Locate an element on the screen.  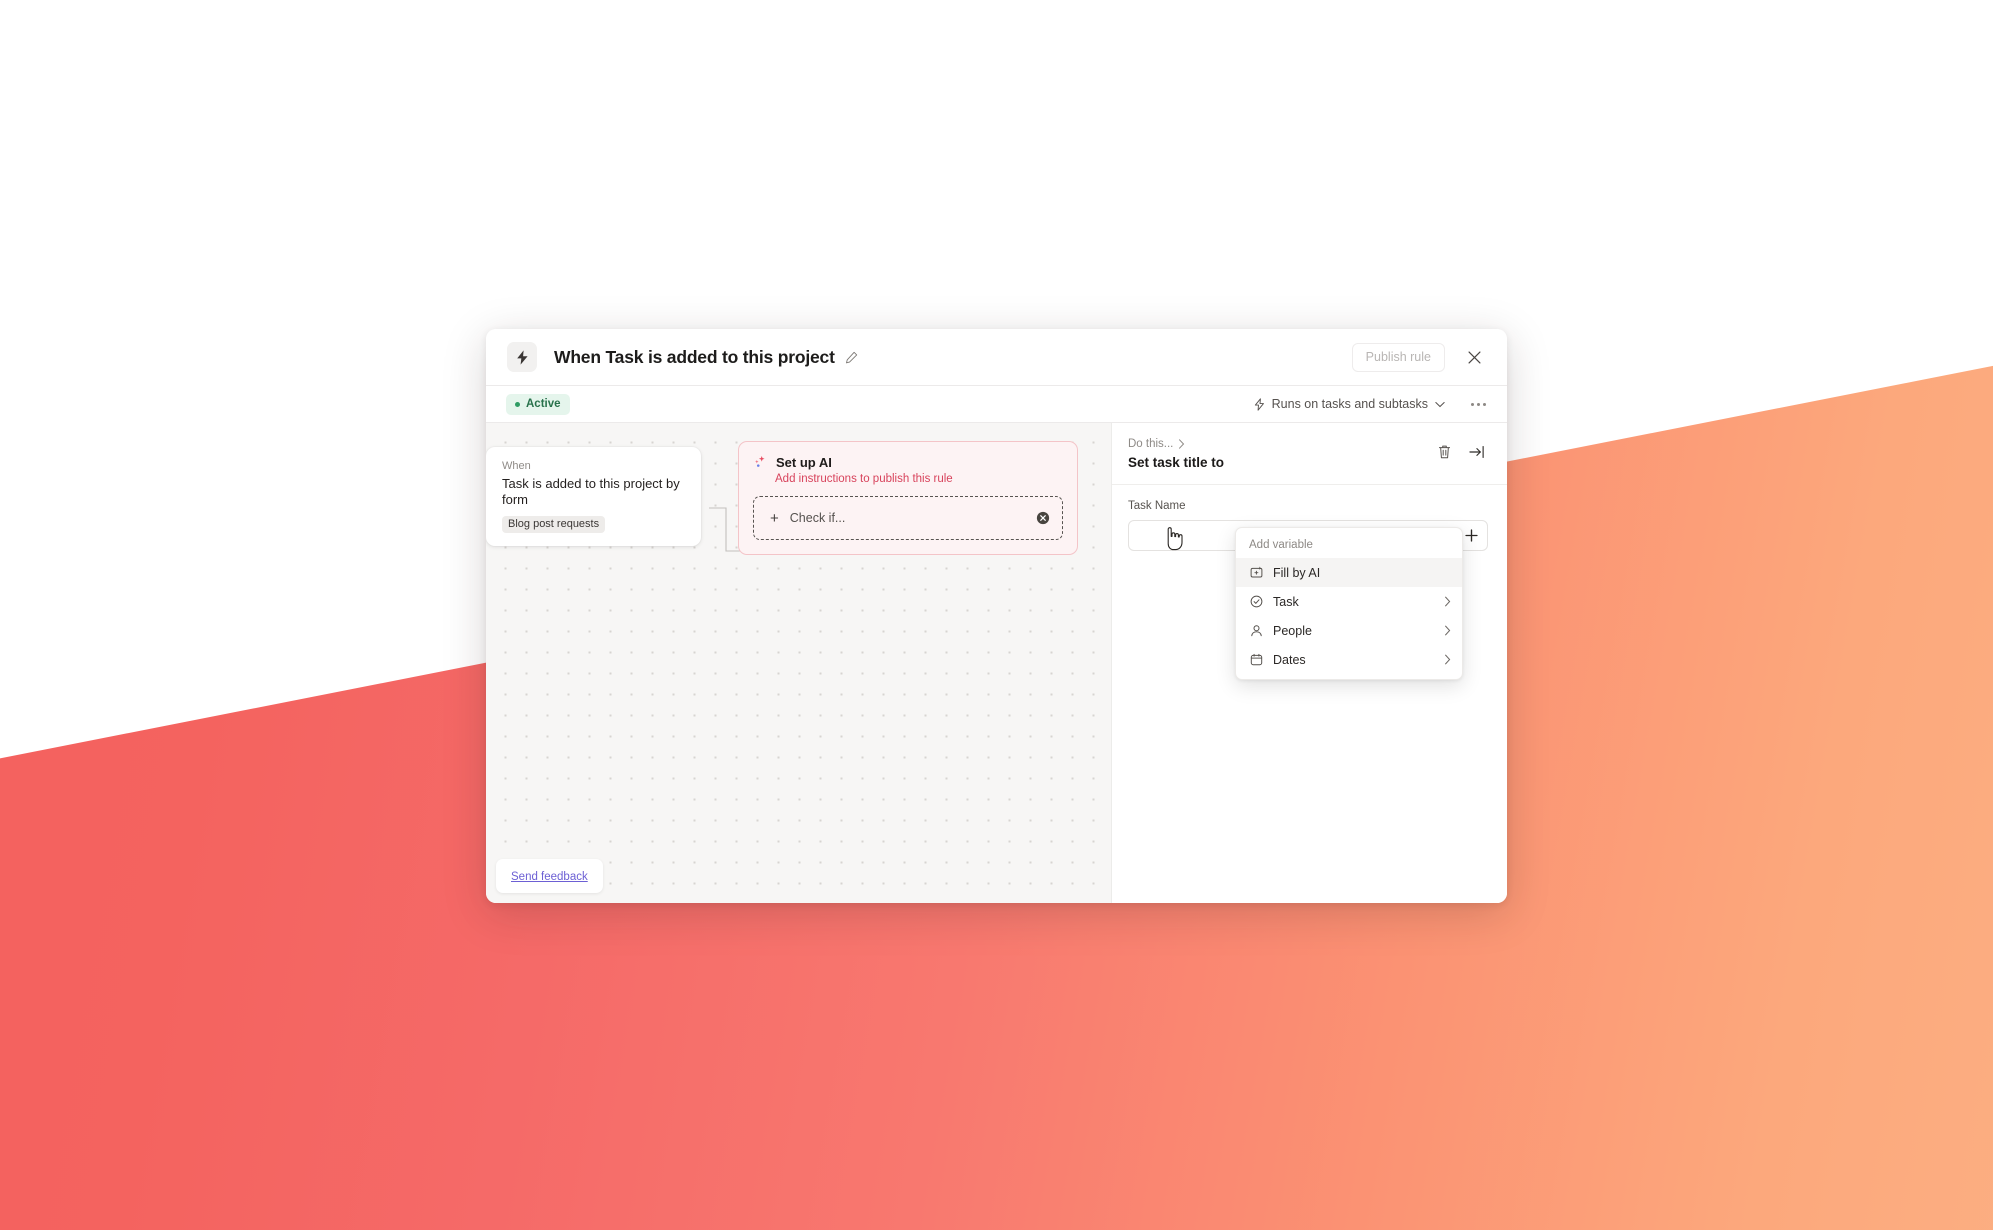
side-panel-header-left: Do this... Set task title to is located at coordinates (1282, 454).